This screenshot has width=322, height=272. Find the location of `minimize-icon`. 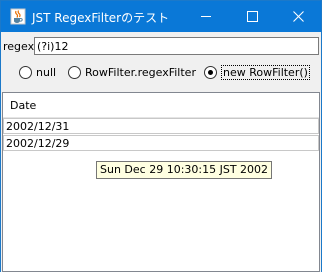

minimize-icon is located at coordinates (206, 16).